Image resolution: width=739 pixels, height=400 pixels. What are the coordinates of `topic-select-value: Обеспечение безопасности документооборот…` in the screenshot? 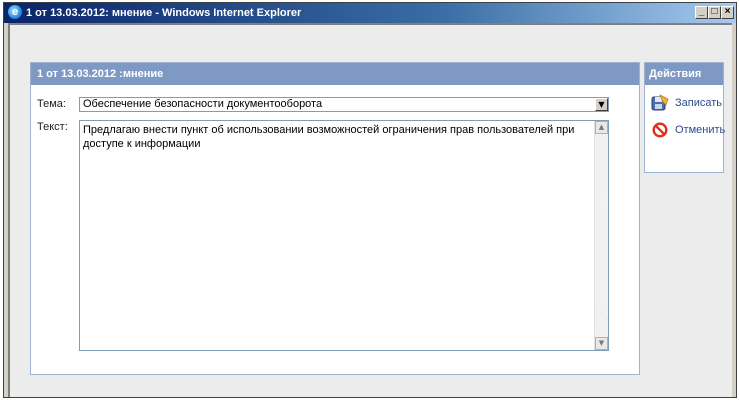 It's located at (203, 104).